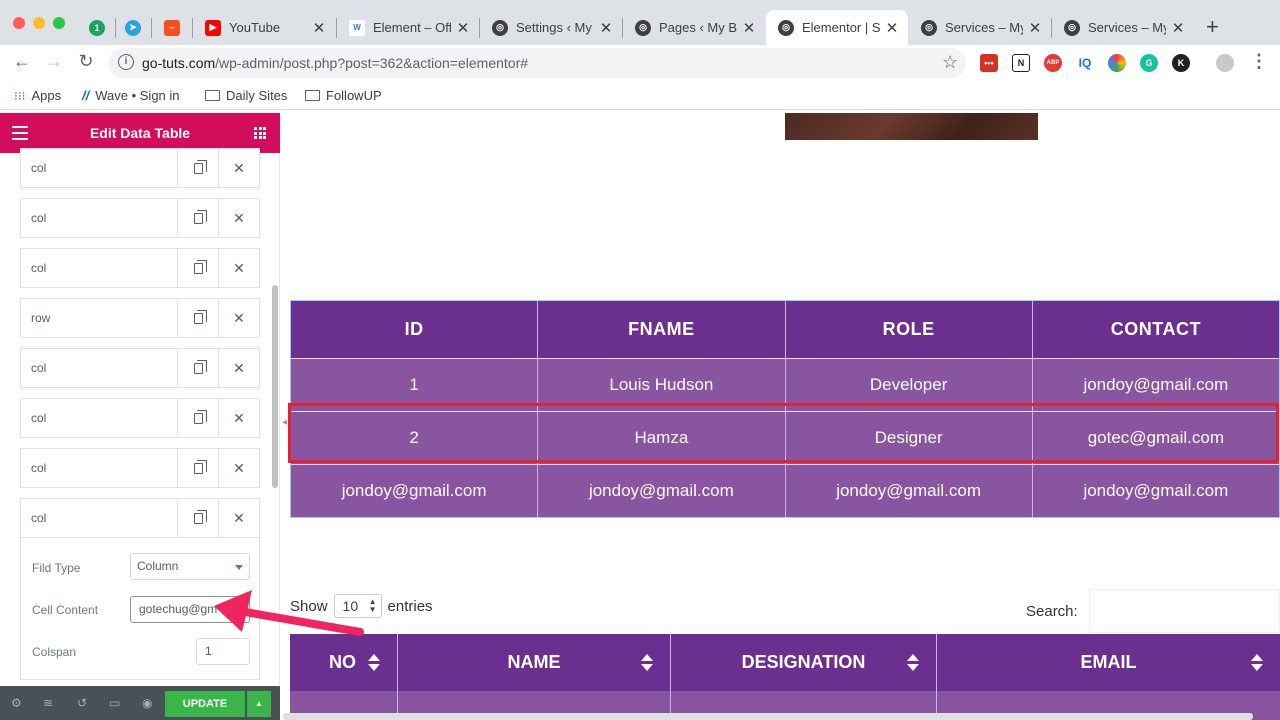  What do you see at coordinates (1117, 63) in the screenshot?
I see `color-picker-icon` at bounding box center [1117, 63].